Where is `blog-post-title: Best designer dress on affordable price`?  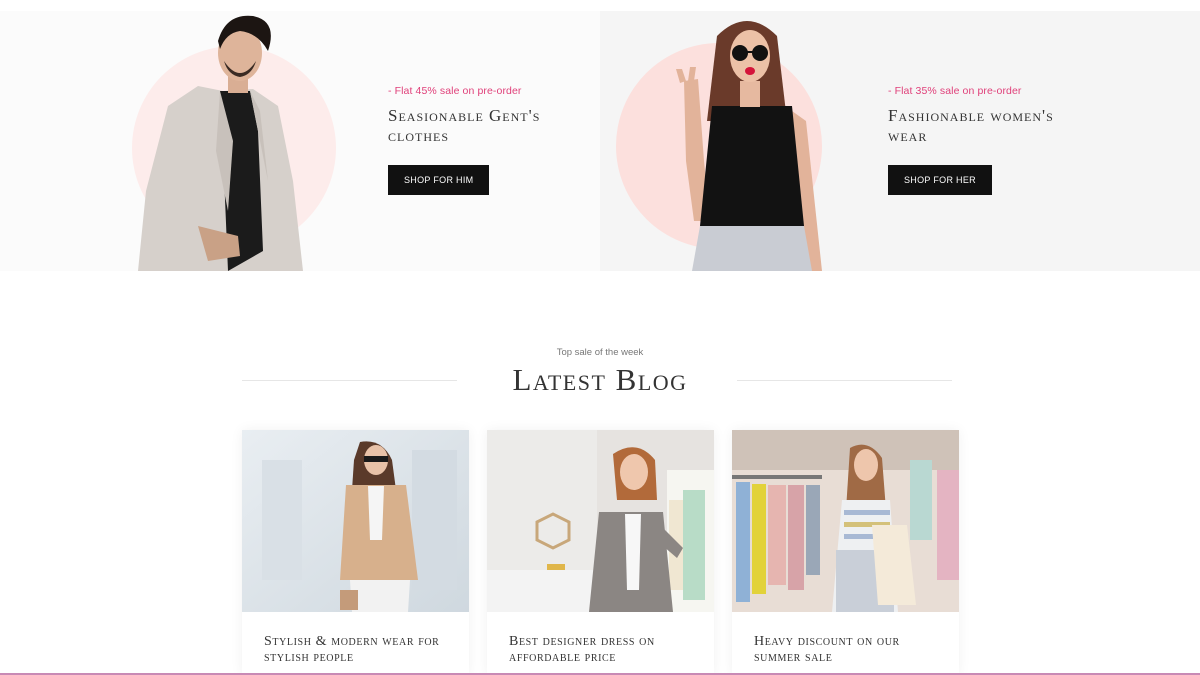 blog-post-title: Best designer dress on affordable price is located at coordinates (604, 650).